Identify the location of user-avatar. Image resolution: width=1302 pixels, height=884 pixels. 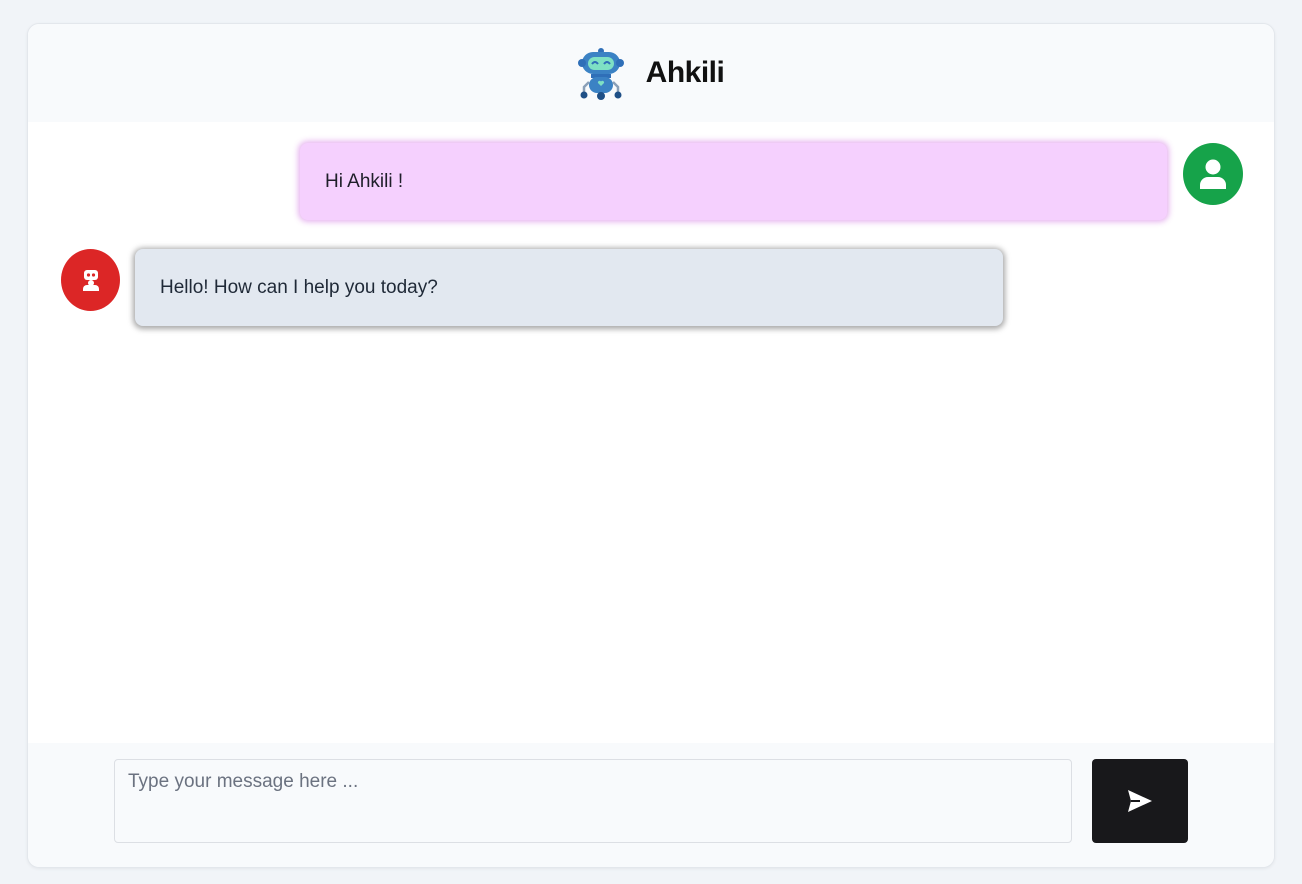
(1213, 174).